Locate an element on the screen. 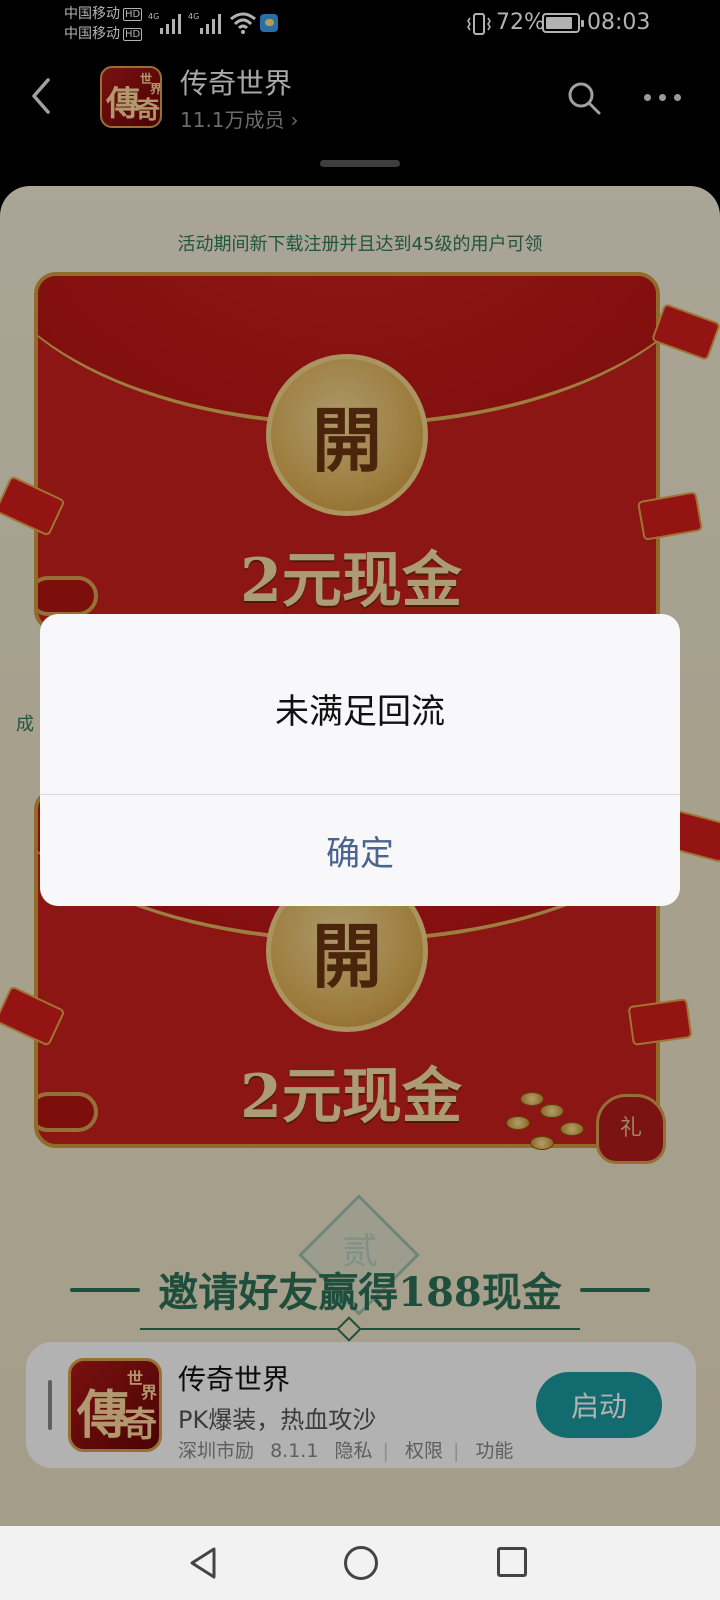 The height and width of the screenshot is (1600, 720). nav-recent-apps-icon is located at coordinates (512, 1562).